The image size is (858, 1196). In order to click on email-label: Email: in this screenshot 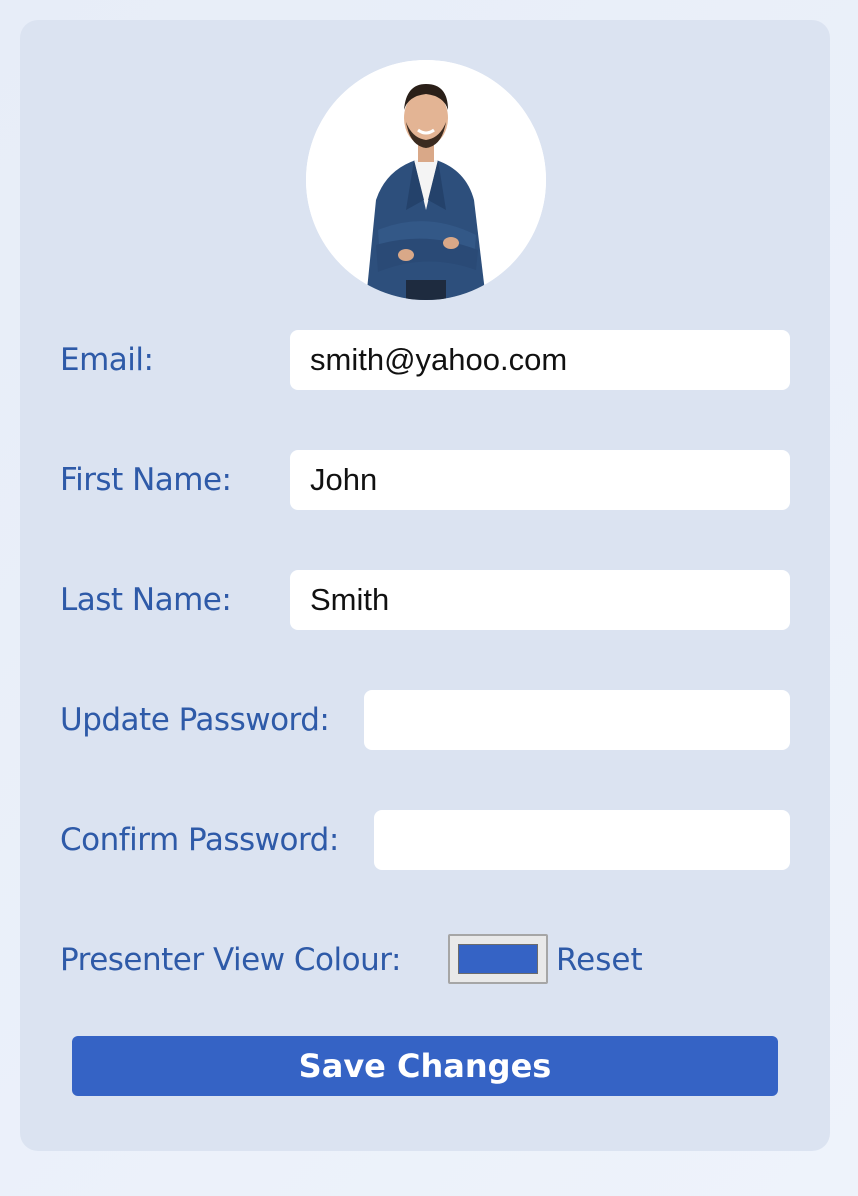, I will do `click(107, 360)`.